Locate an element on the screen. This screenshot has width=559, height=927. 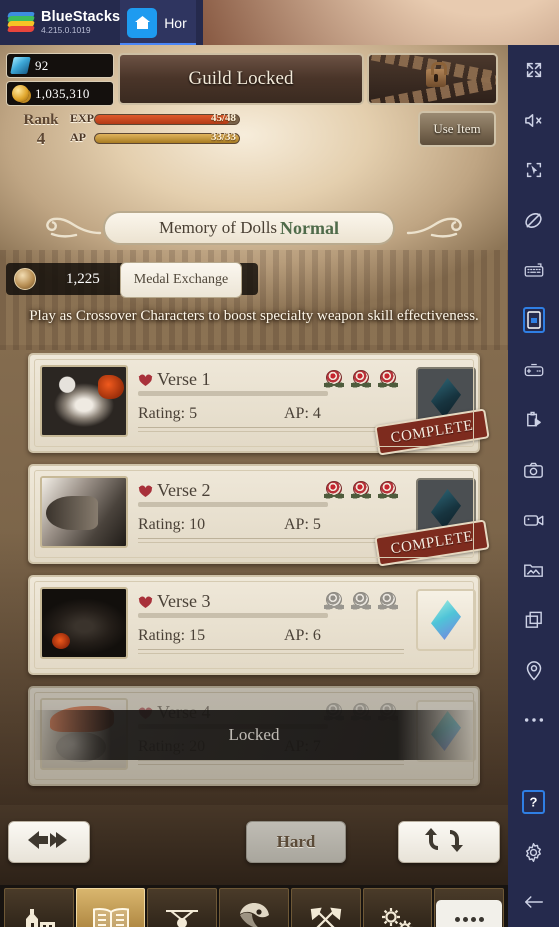
prev-difficulty-button is located at coordinates (49, 842).